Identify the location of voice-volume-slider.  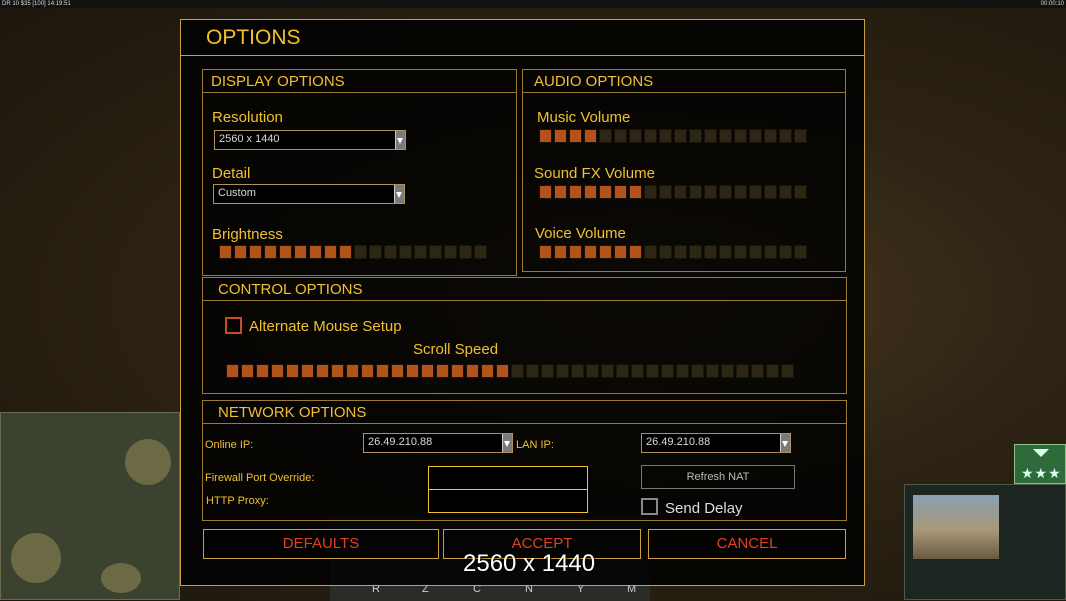
(673, 252).